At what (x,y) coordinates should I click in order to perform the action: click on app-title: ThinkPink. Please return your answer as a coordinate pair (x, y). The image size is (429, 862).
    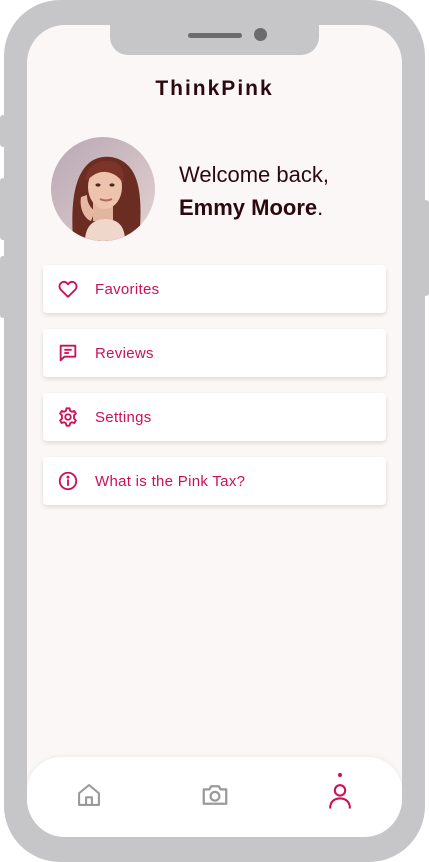
    Looking at the image, I should click on (214, 88).